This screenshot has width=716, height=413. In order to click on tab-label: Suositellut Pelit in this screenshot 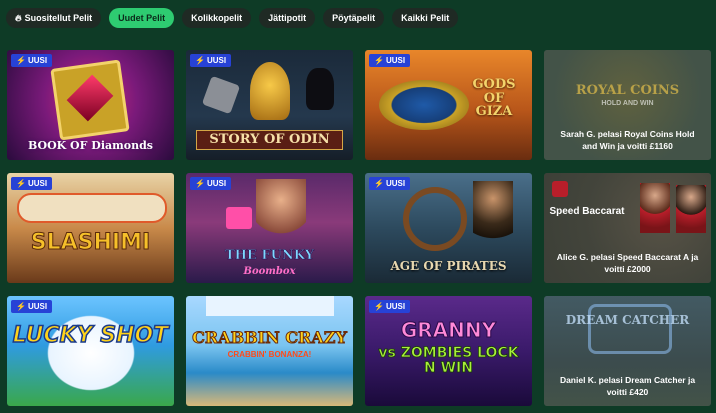, I will do `click(58, 18)`.